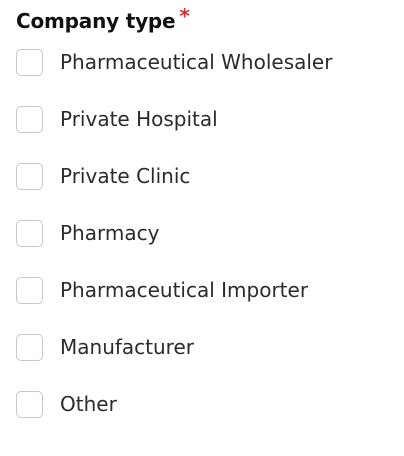 Image resolution: width=404 pixels, height=456 pixels. What do you see at coordinates (139, 119) in the screenshot?
I see `option-label: Private Hospital` at bounding box center [139, 119].